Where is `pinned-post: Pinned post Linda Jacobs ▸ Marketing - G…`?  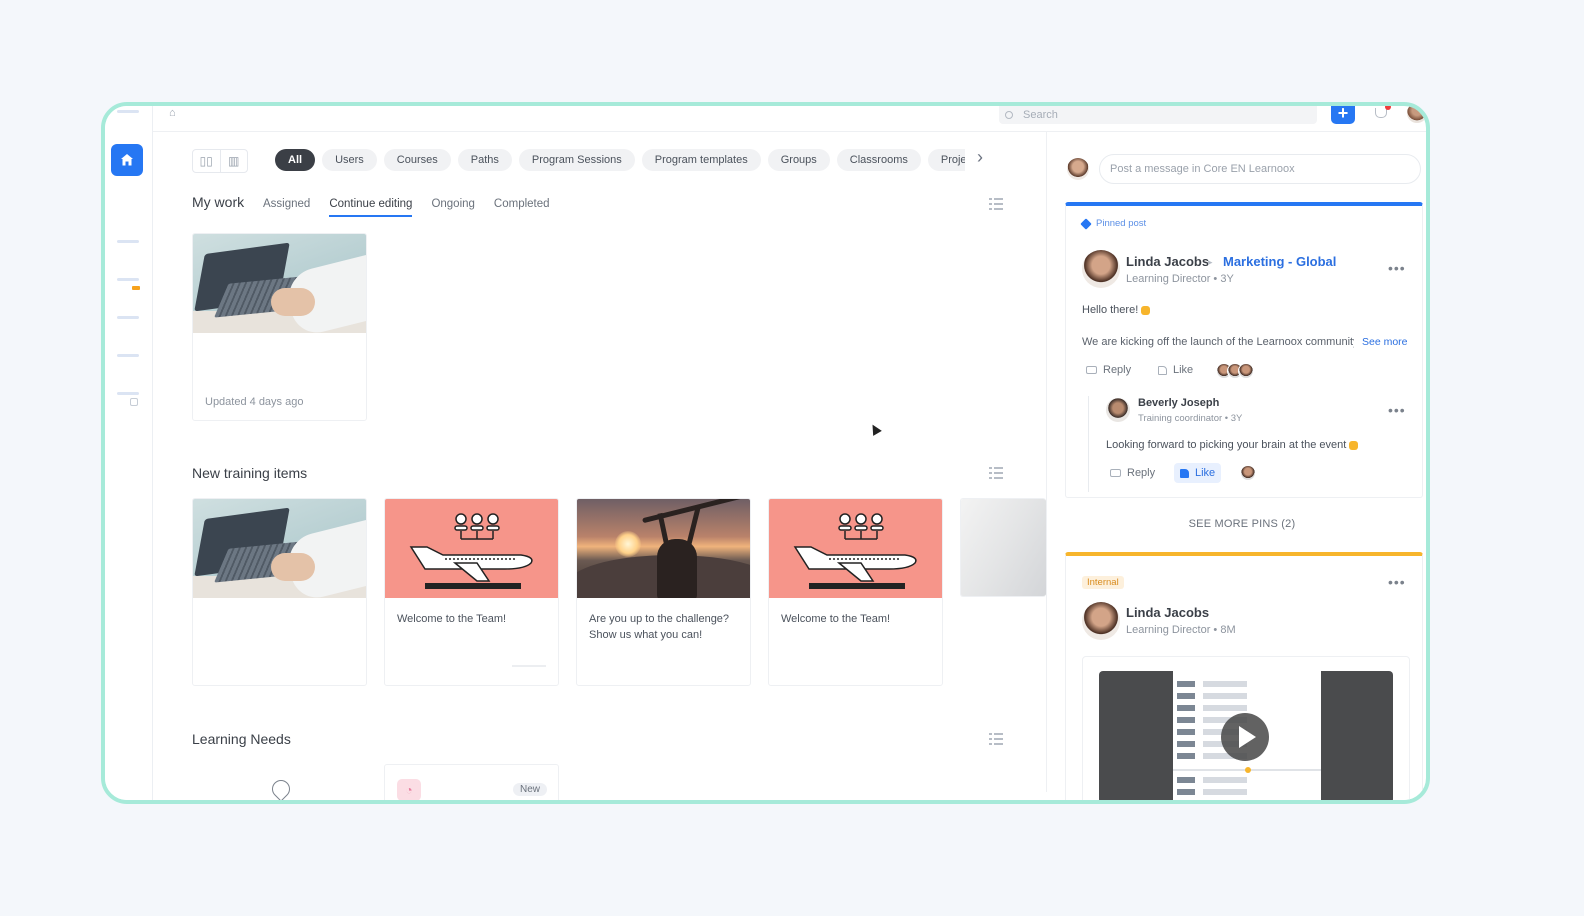
pinned-post: Pinned post Linda Jacobs ▸ Marketing - G… is located at coordinates (1244, 350).